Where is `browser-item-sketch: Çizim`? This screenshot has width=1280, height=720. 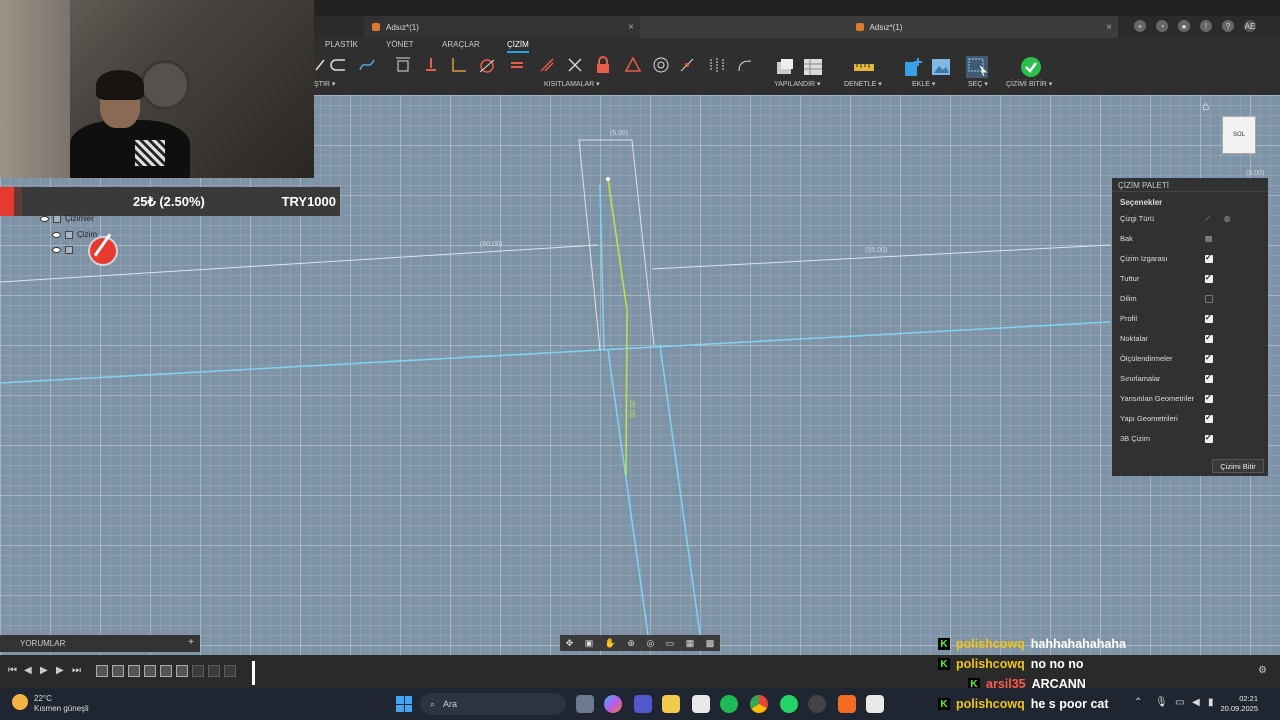
browser-item-sketch: Çizim is located at coordinates (74, 234).